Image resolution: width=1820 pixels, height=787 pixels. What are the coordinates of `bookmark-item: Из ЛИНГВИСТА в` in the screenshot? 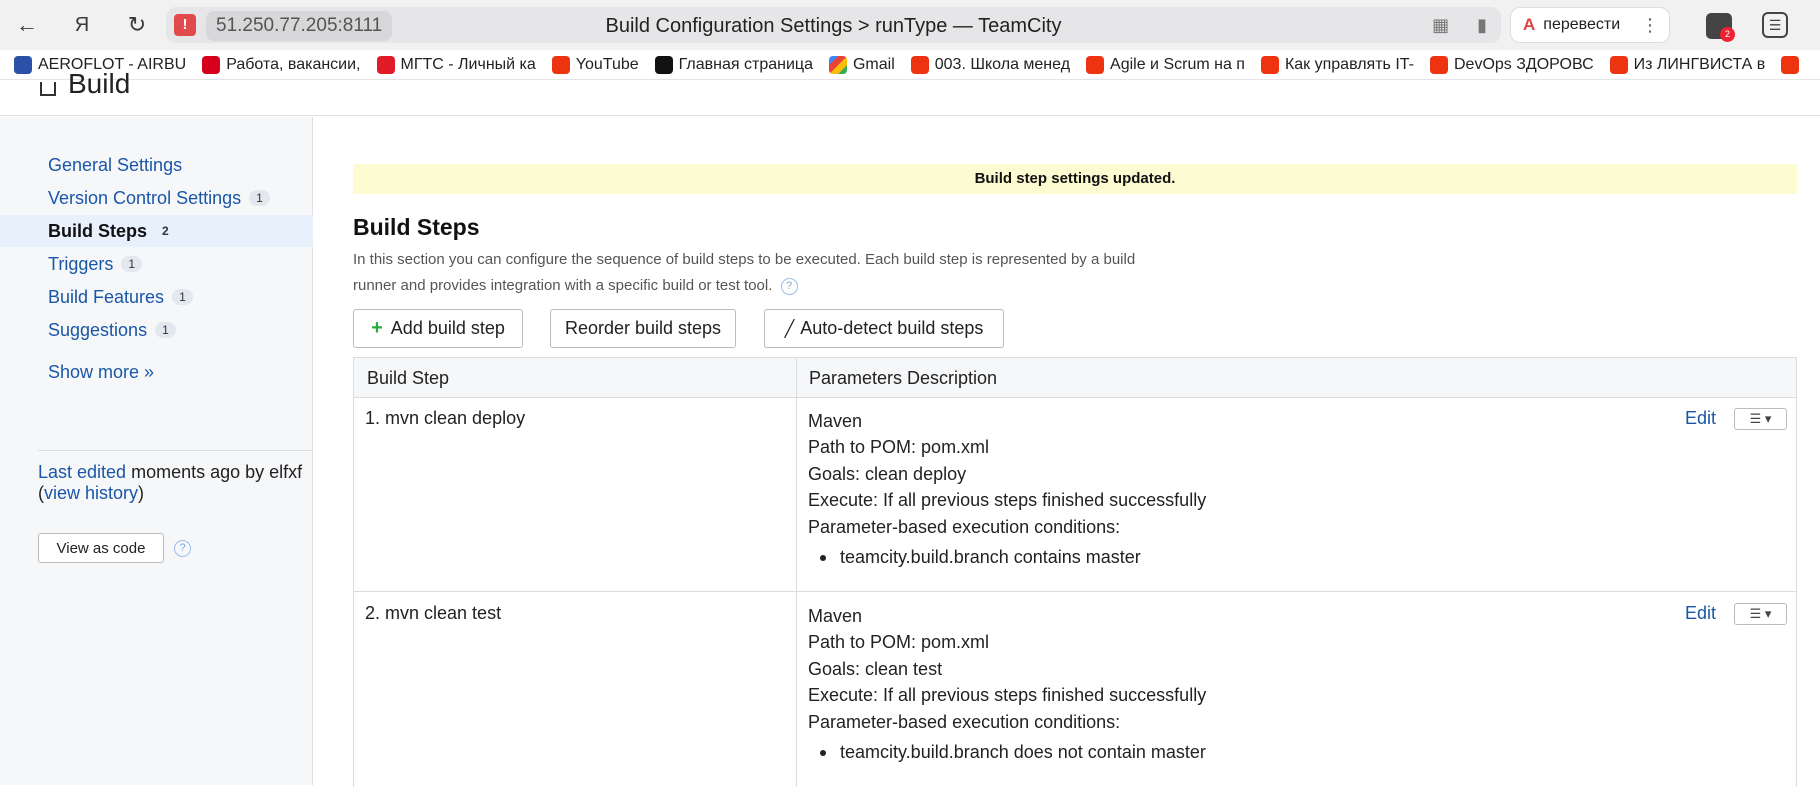 It's located at (1687, 64).